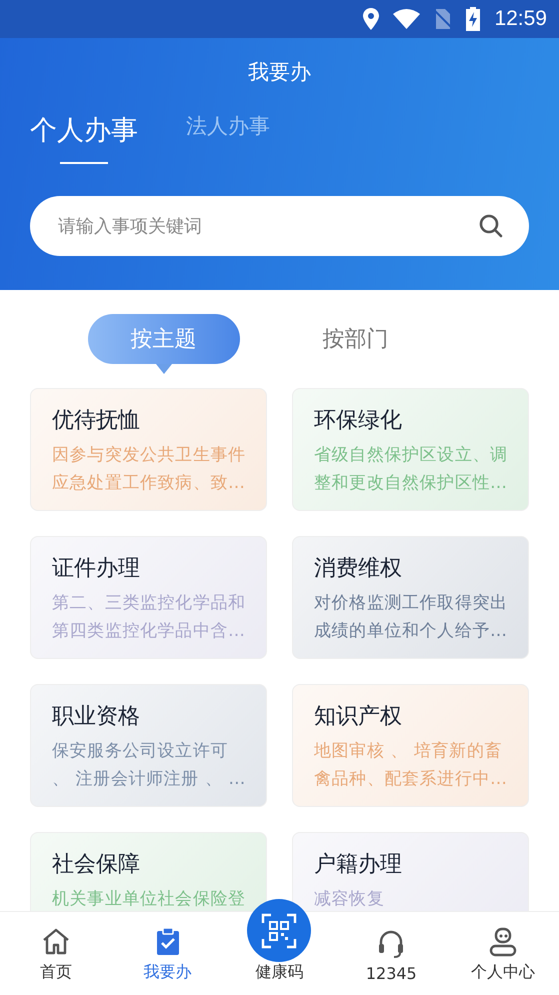 The image size is (559, 995). Describe the element at coordinates (443, 19) in the screenshot. I see `no-sim-icon` at that location.